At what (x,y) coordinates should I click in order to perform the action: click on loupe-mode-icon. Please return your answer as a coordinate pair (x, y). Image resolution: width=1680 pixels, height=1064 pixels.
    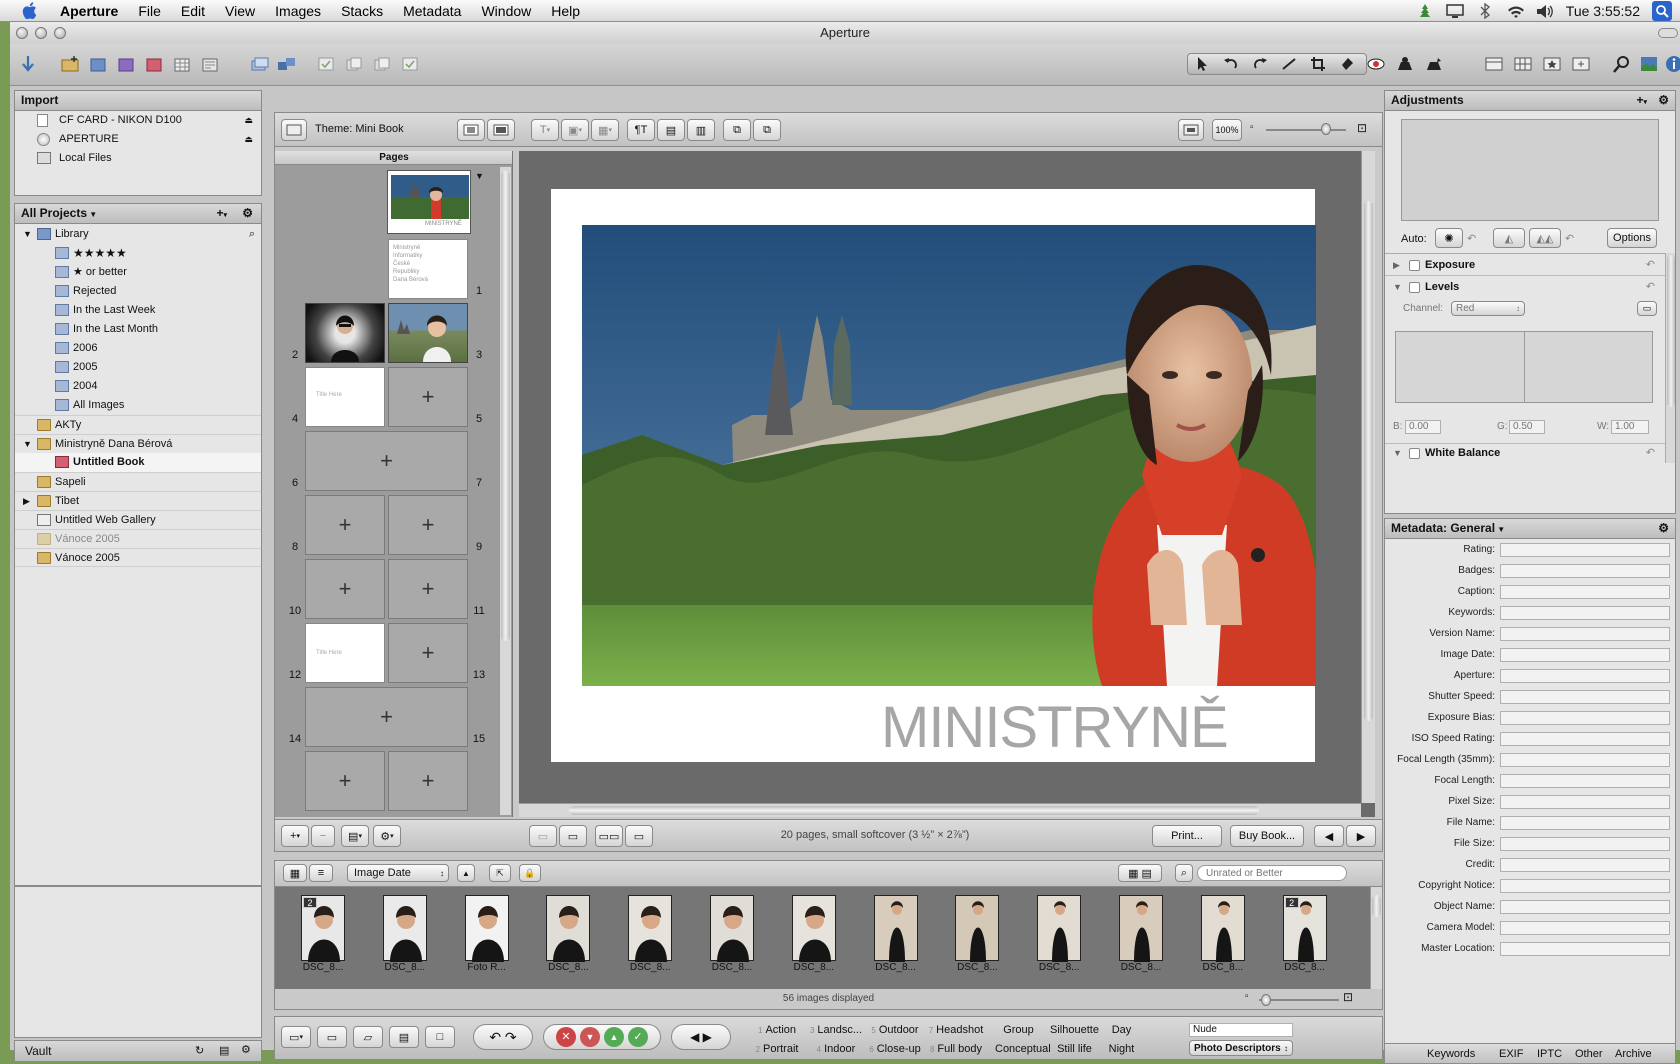
    Looking at the image, I should click on (1581, 64).